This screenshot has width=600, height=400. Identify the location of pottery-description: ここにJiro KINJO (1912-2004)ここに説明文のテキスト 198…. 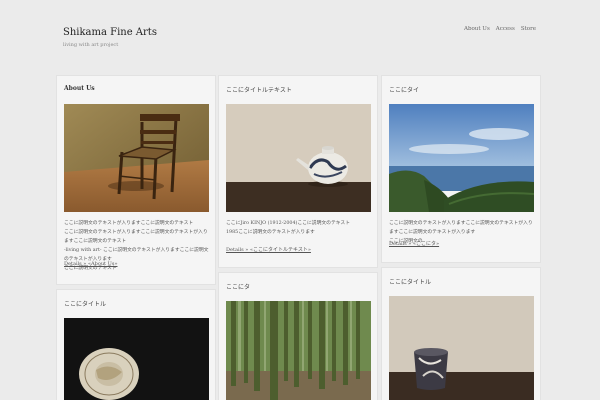
(288, 228).